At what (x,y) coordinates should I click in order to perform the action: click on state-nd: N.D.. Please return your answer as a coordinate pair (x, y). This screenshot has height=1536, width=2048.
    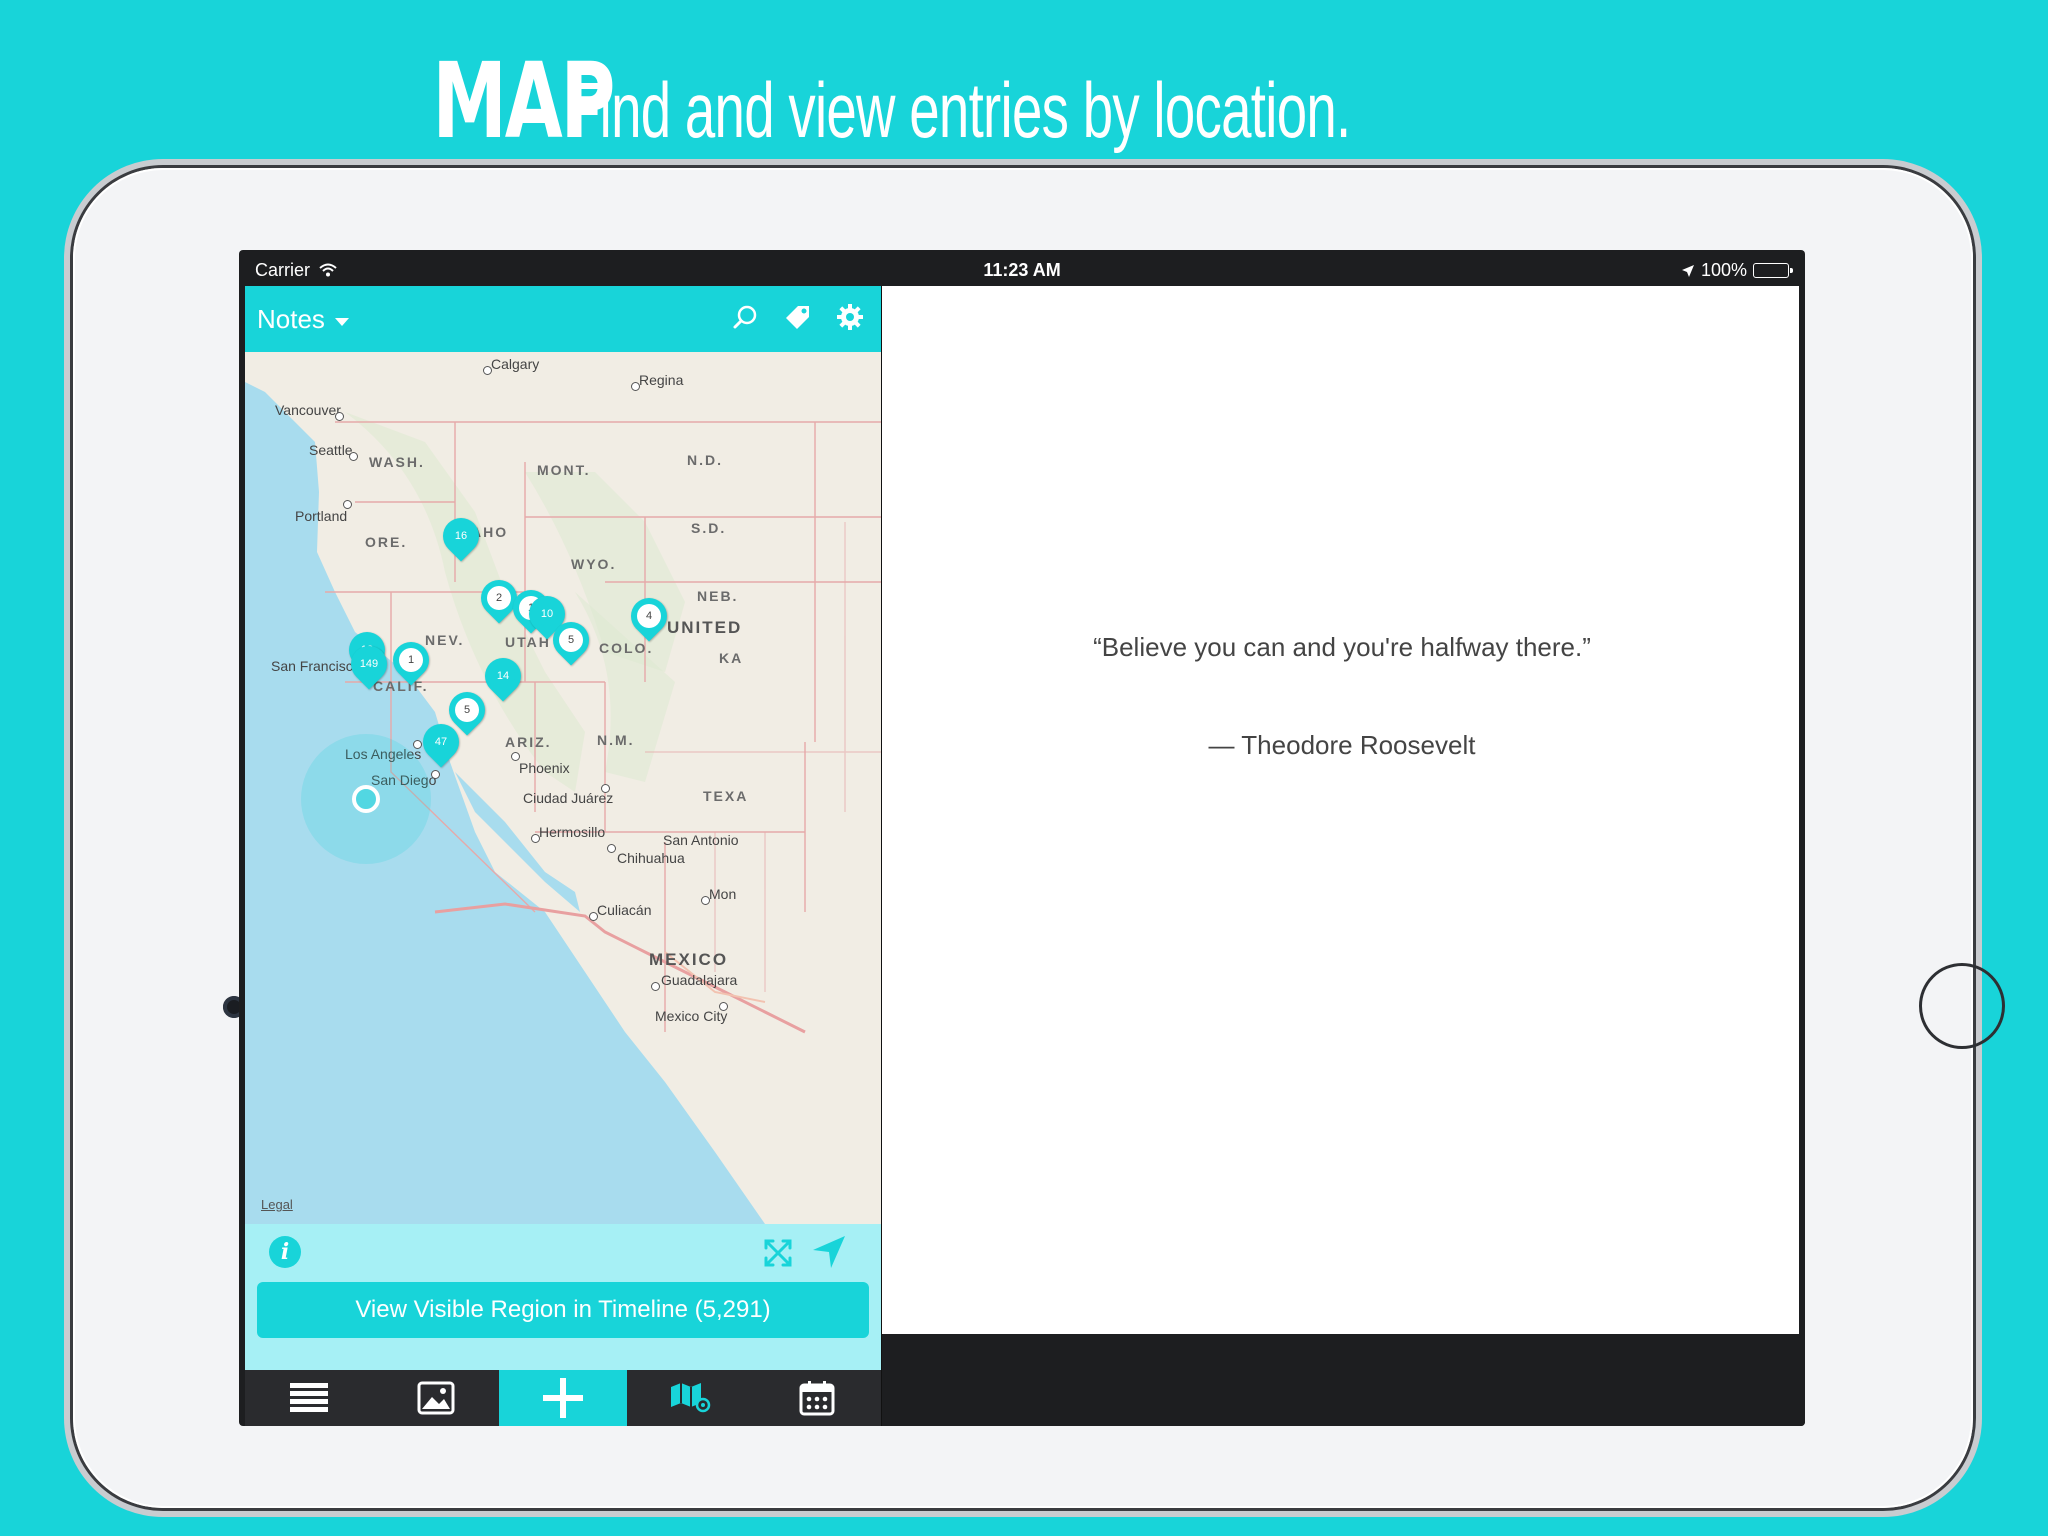
    Looking at the image, I should click on (705, 460).